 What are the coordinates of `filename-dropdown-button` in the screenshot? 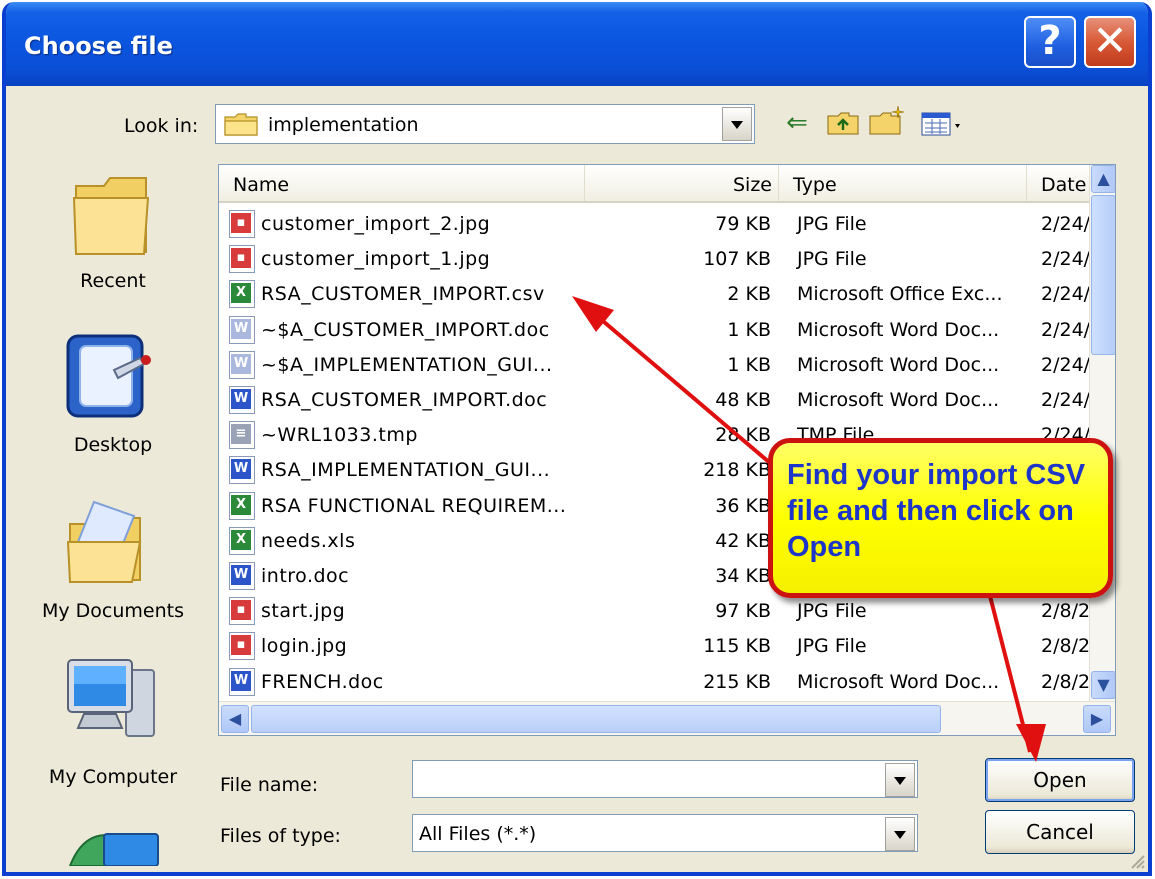 It's located at (900, 780).